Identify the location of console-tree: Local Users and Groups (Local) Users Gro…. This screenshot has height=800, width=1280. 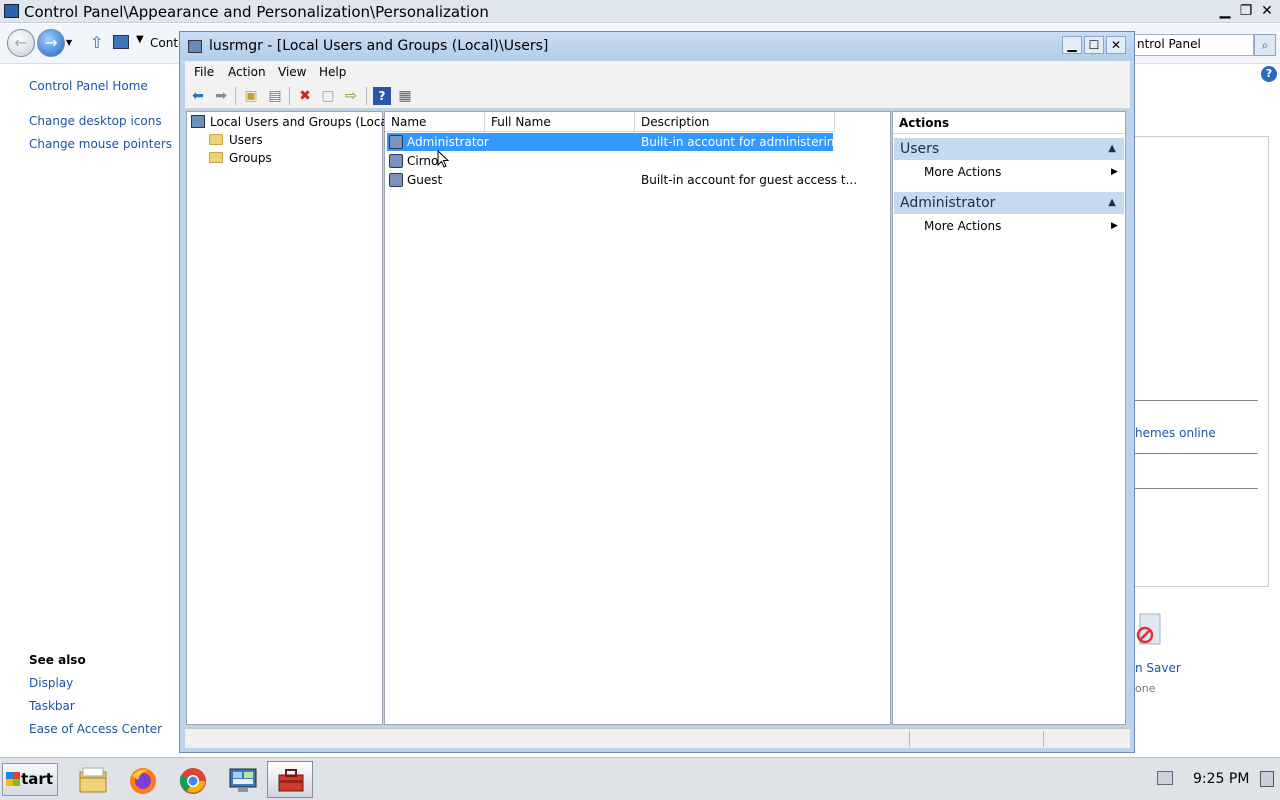
(291, 418).